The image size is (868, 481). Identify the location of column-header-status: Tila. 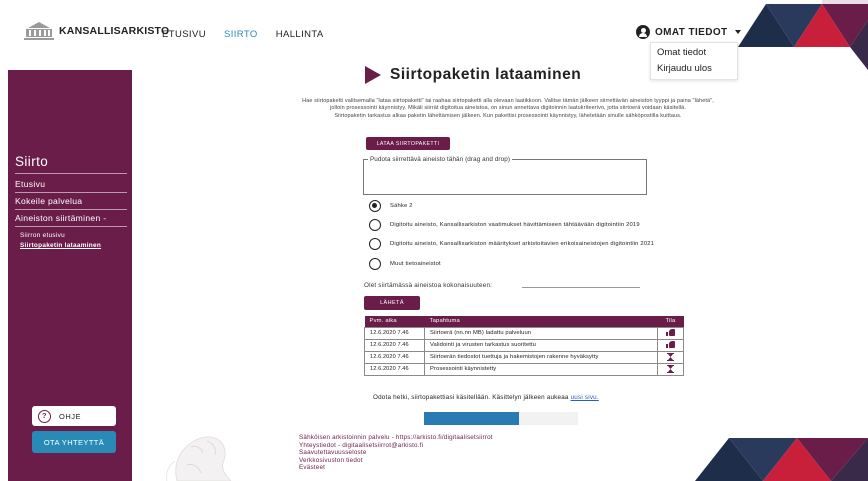
(670, 321).